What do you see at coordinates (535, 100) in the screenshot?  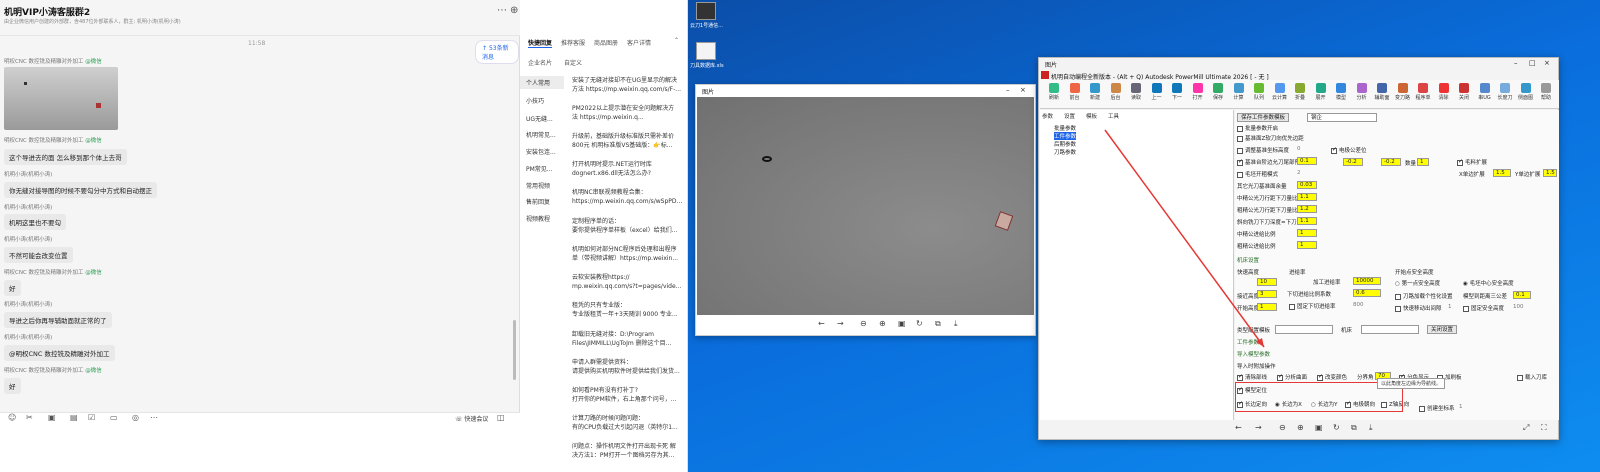 I see `category-item: 小技巧` at bounding box center [535, 100].